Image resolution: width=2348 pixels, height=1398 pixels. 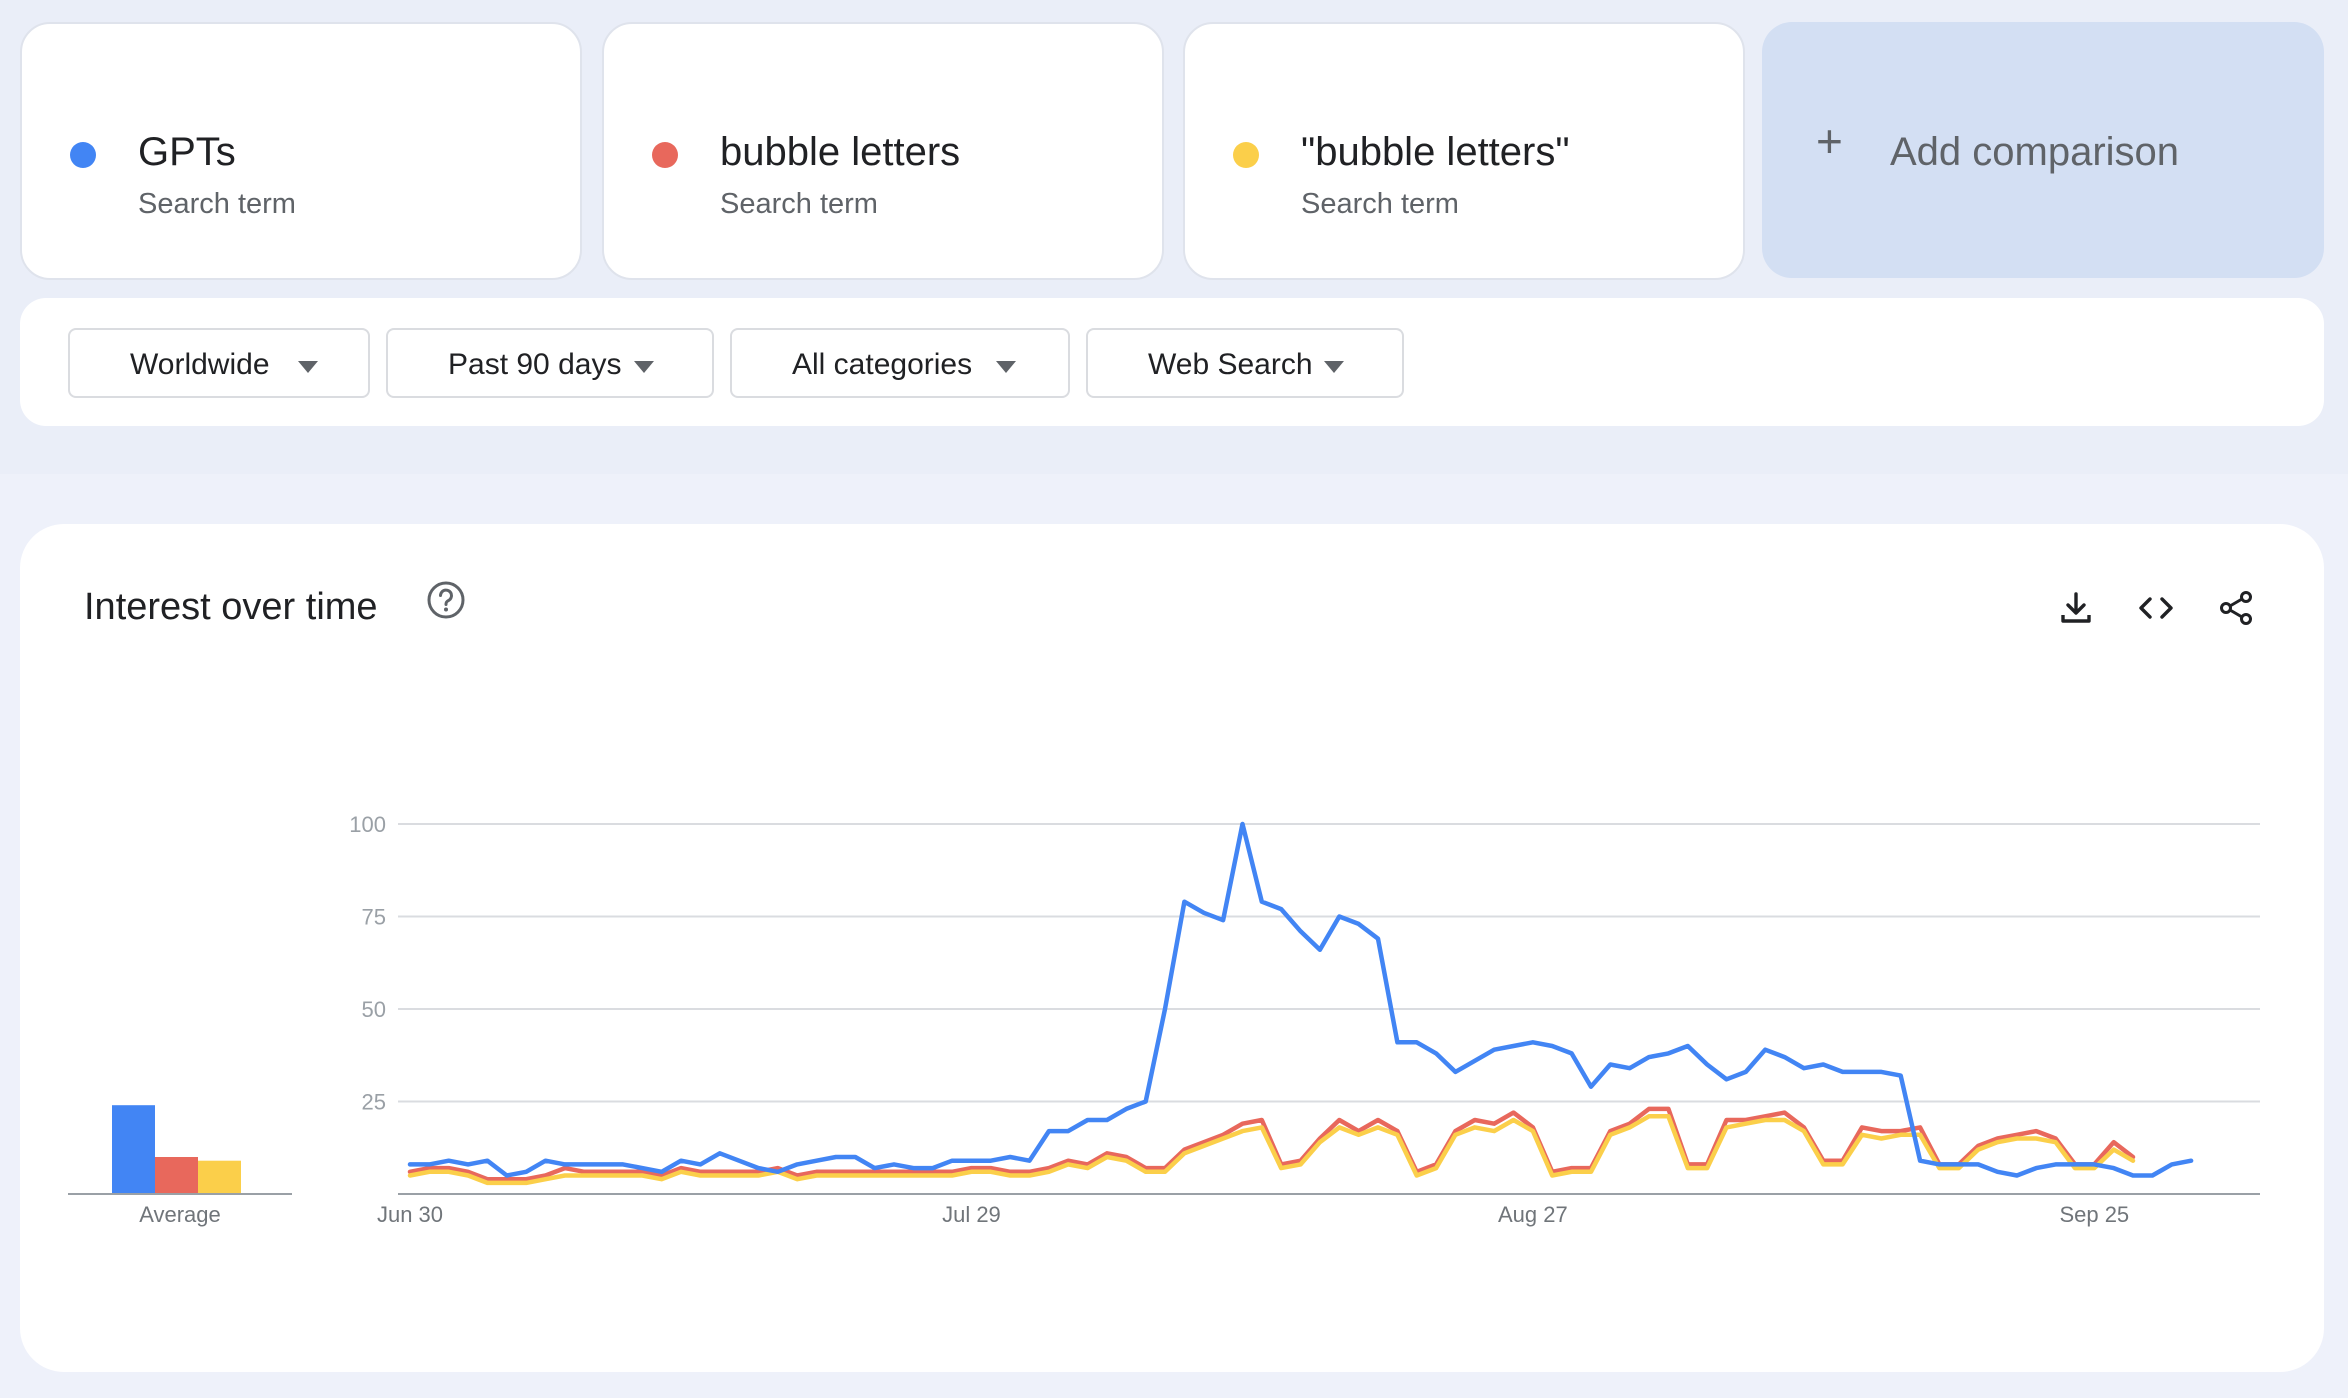 What do you see at coordinates (374, 1102) in the screenshot?
I see `y-tick-label: 25` at bounding box center [374, 1102].